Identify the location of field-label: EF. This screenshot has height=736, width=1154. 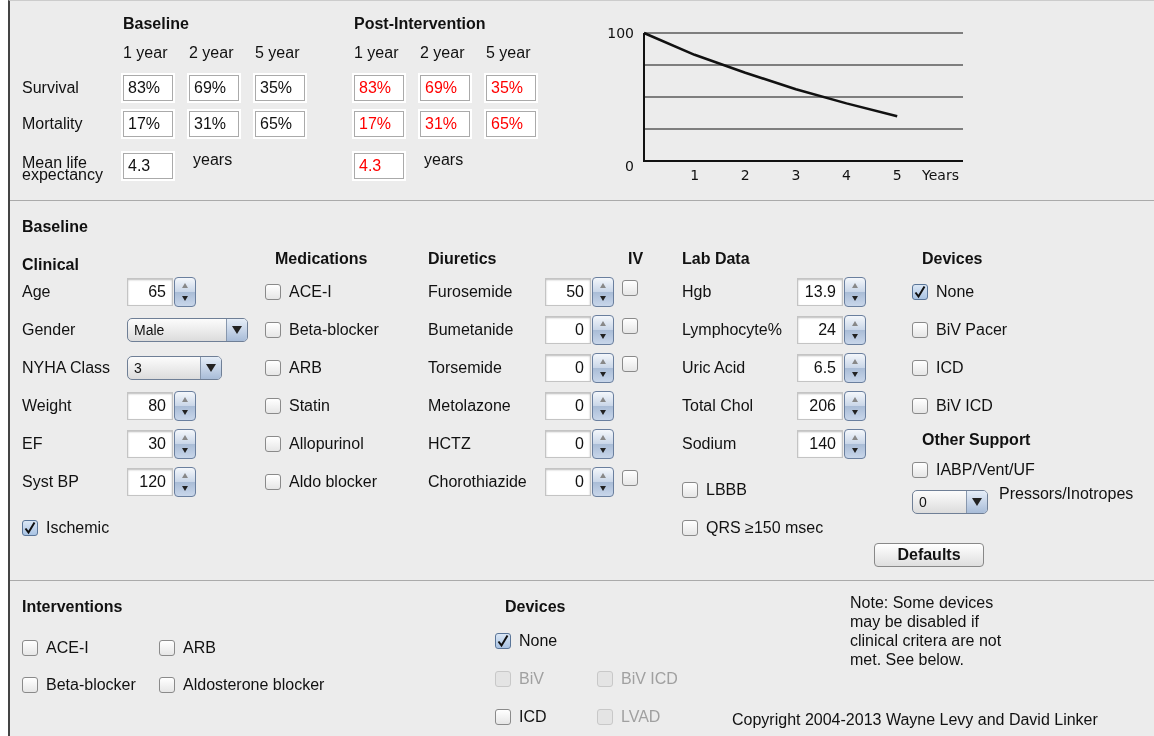
(33, 444).